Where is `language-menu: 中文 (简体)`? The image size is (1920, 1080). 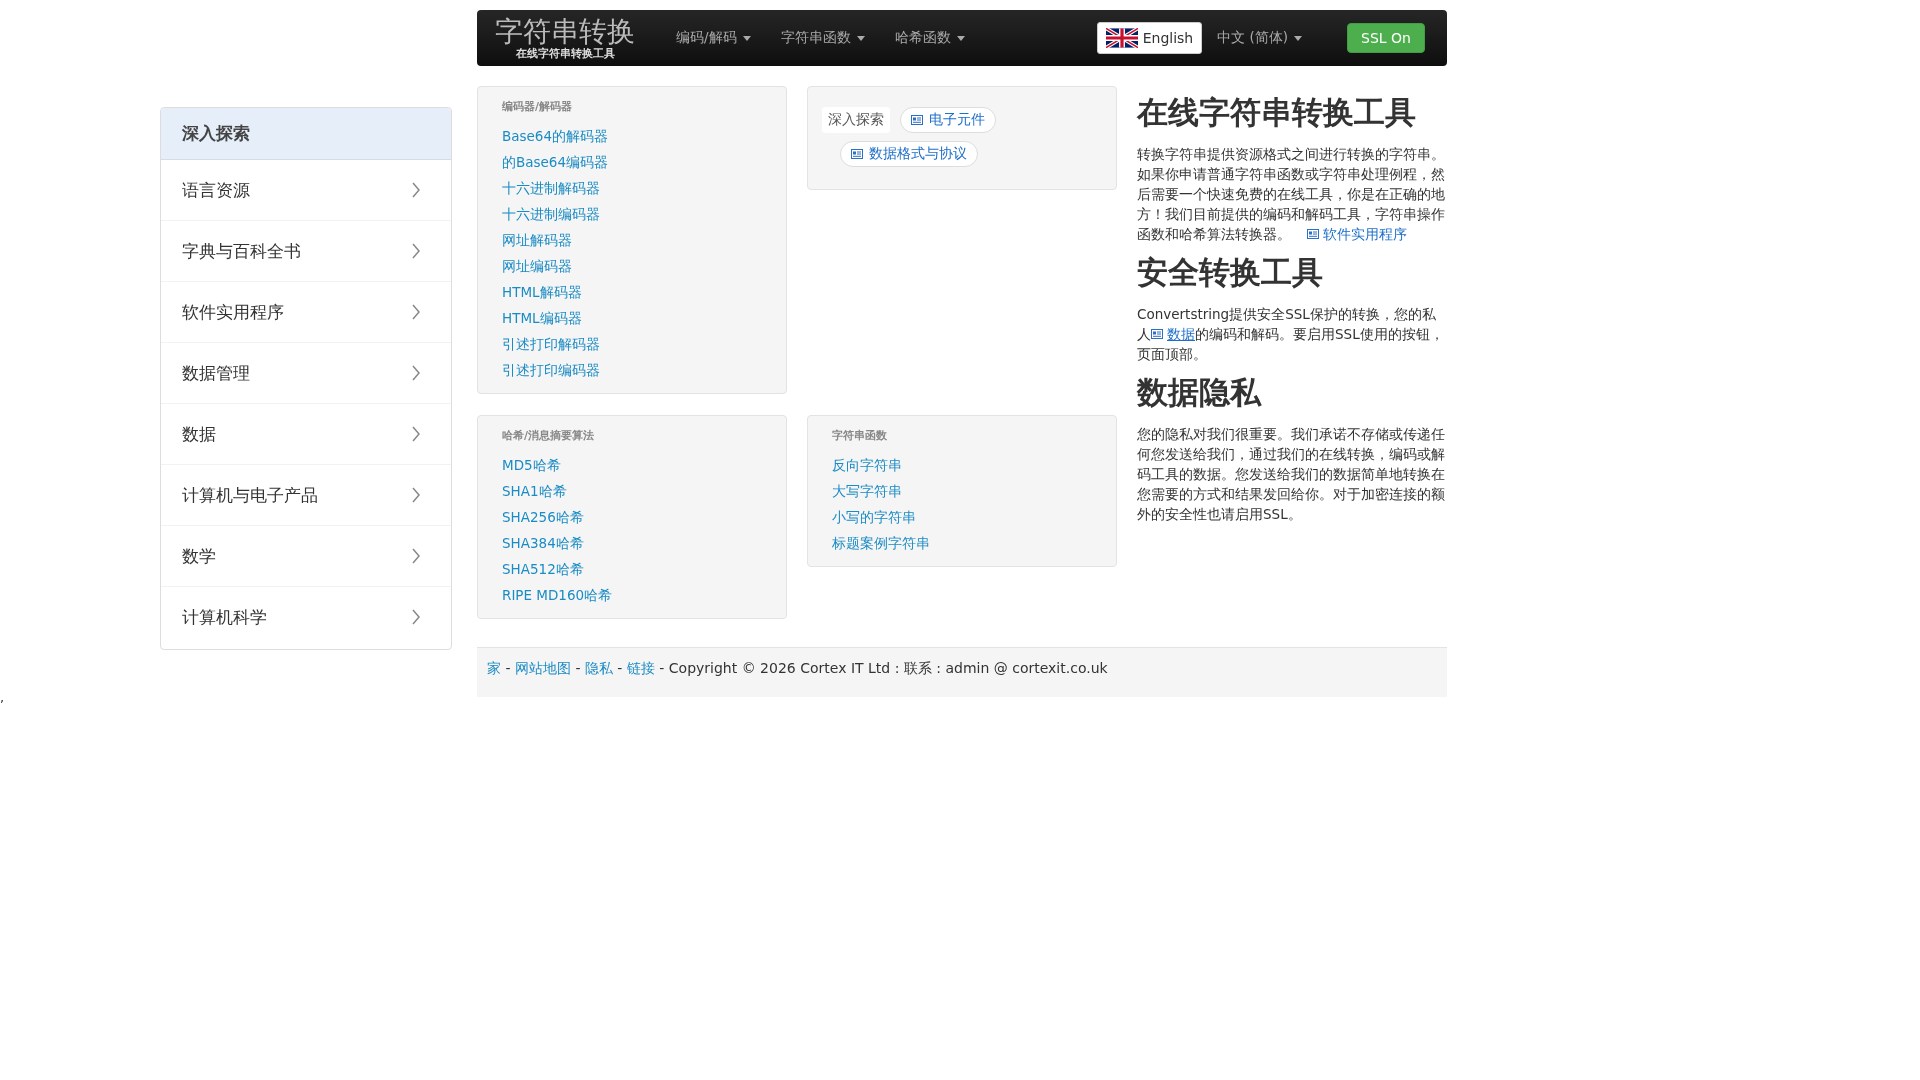
language-menu: 中文 (简体) is located at coordinates (1260, 38).